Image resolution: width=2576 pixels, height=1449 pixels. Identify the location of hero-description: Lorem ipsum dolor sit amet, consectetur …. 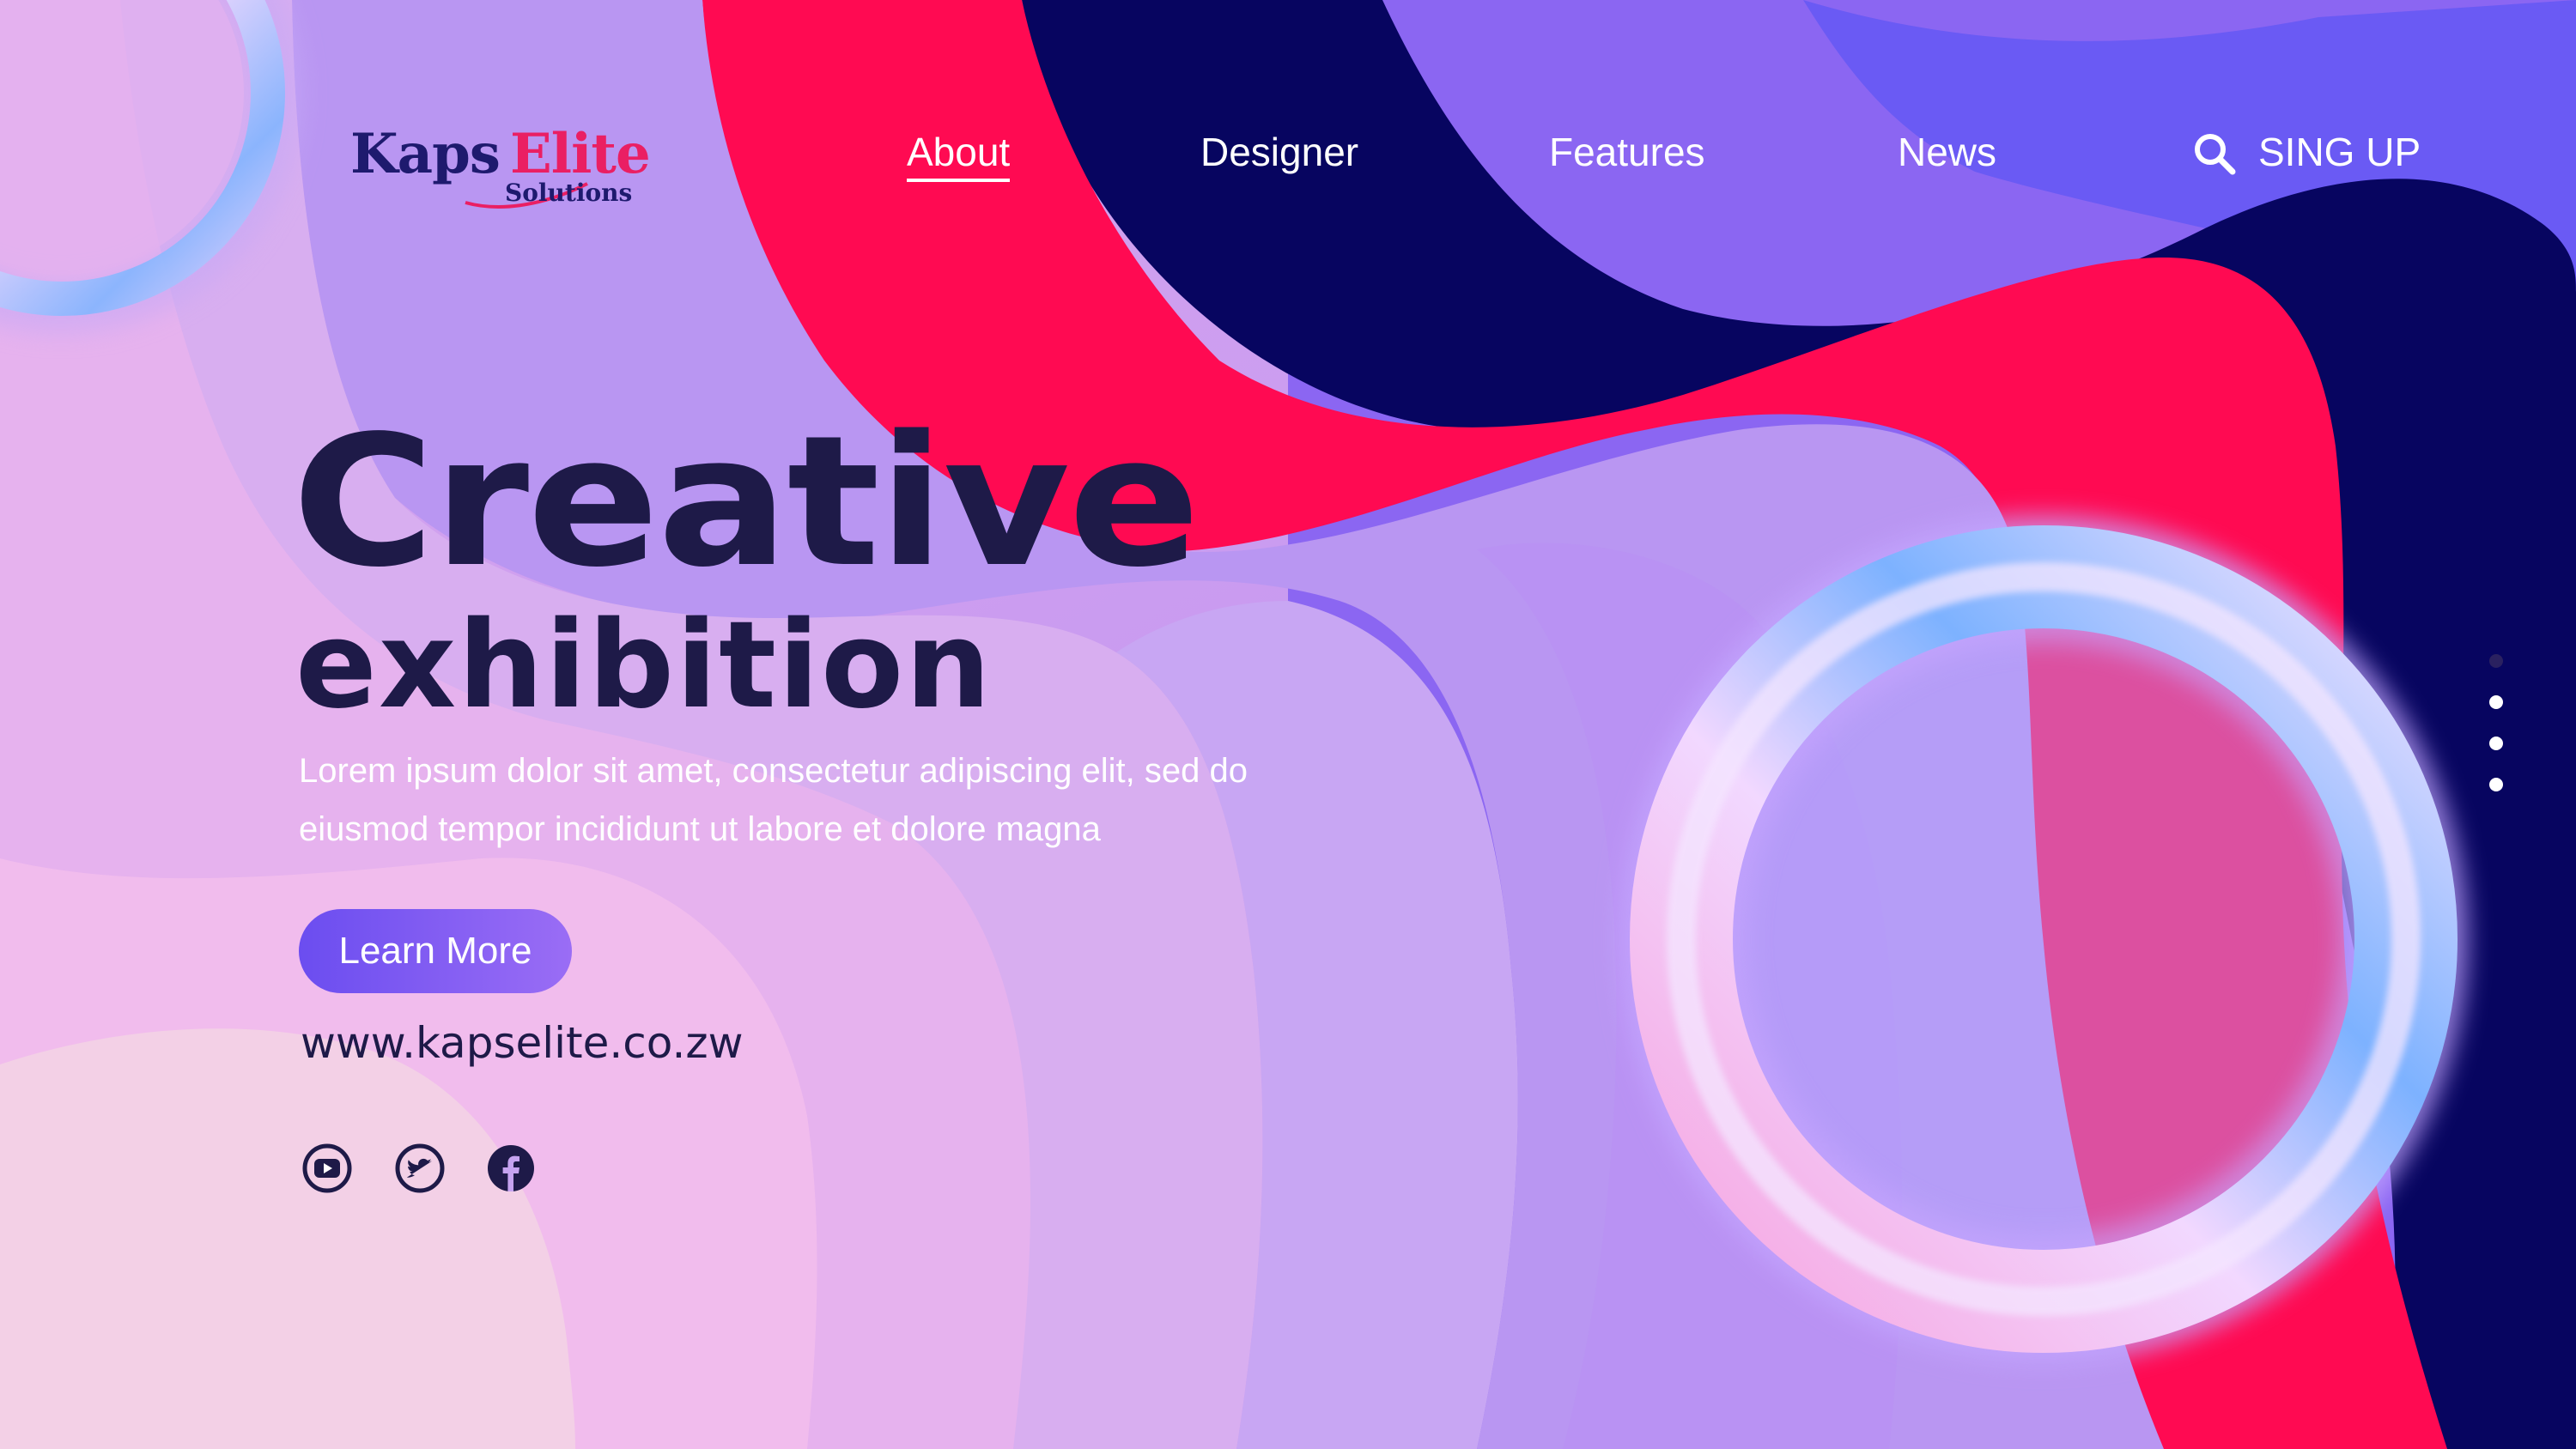
(857, 800).